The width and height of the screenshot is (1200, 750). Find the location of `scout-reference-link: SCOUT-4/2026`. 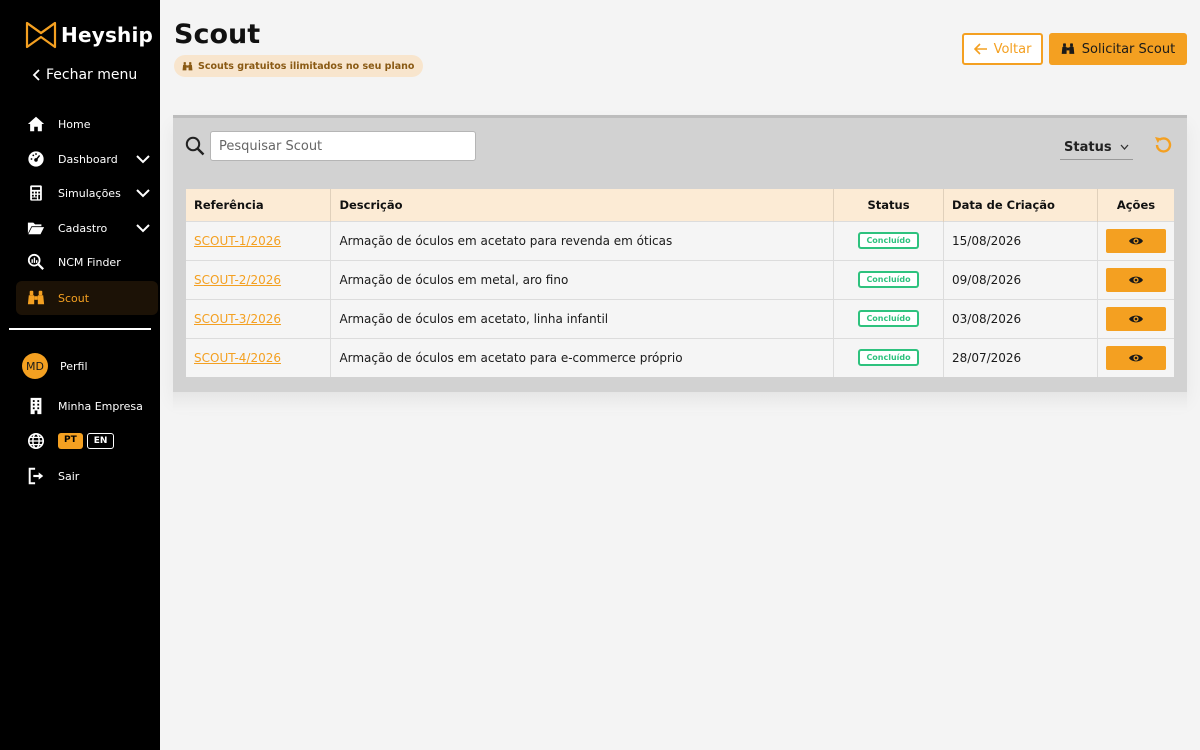

scout-reference-link: SCOUT-4/2026 is located at coordinates (237, 358).